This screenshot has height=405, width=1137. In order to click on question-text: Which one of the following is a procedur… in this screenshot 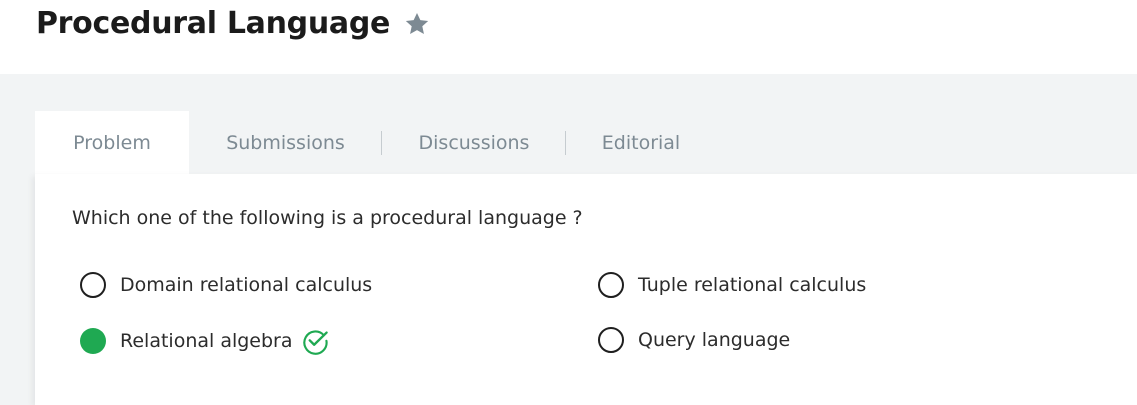, I will do `click(327, 218)`.